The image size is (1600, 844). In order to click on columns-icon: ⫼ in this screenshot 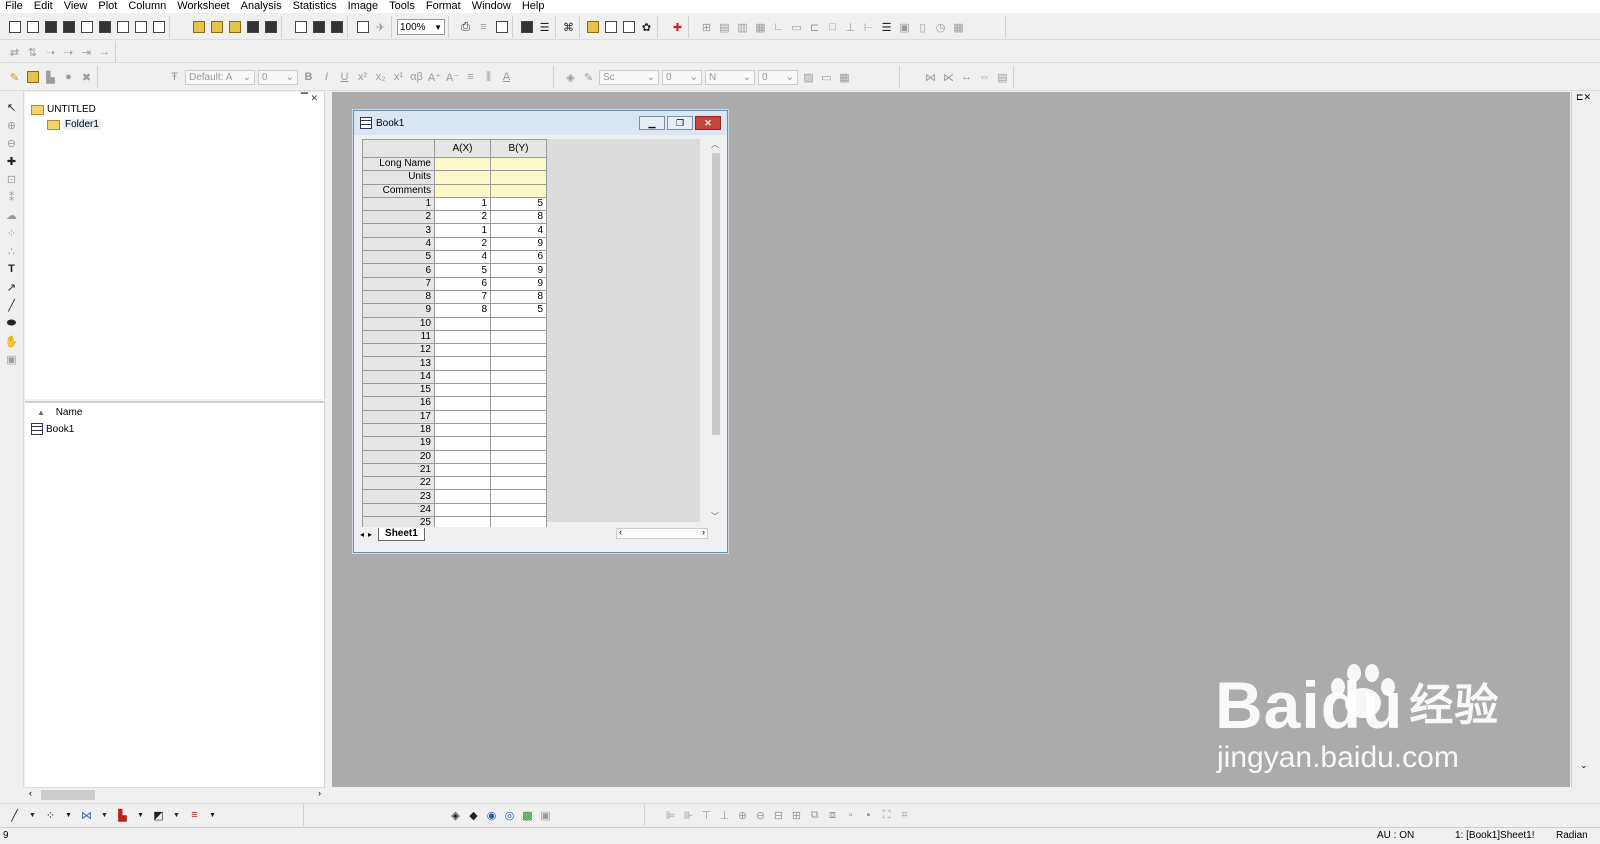, I will do `click(488, 77)`.